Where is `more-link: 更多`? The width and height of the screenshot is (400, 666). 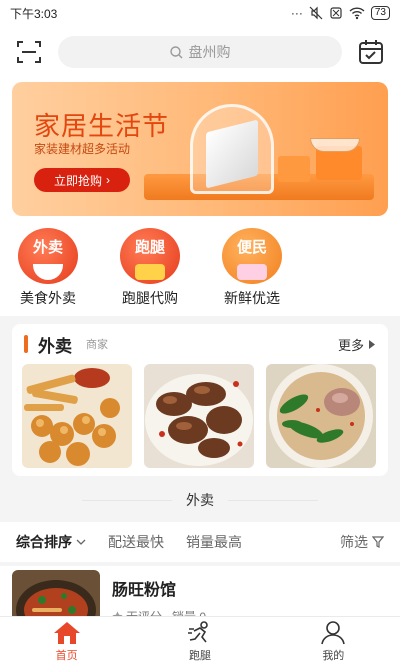 more-link: 更多 is located at coordinates (357, 344).